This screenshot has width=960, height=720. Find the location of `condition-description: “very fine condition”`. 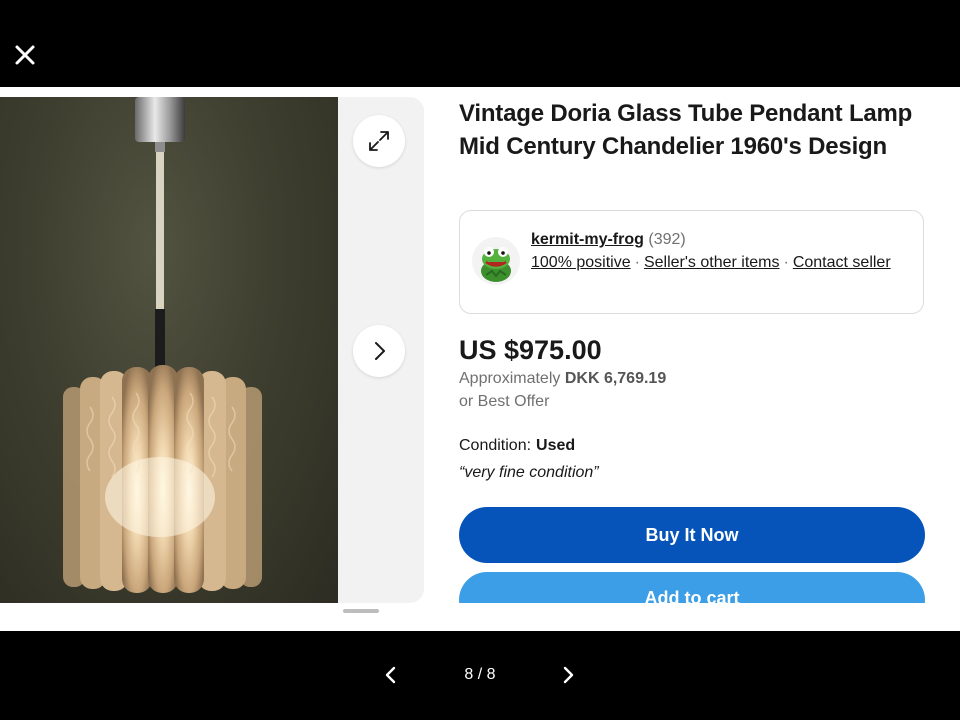

condition-description: “very fine condition” is located at coordinates (529, 472).